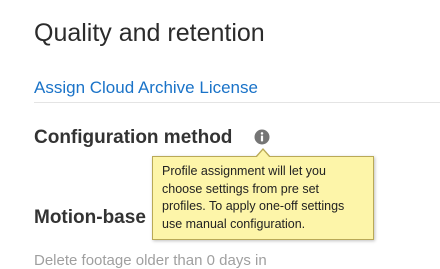 This screenshot has width=440, height=269. Describe the element at coordinates (133, 137) in the screenshot. I see `configuration-method-heading: Configuration method` at that location.